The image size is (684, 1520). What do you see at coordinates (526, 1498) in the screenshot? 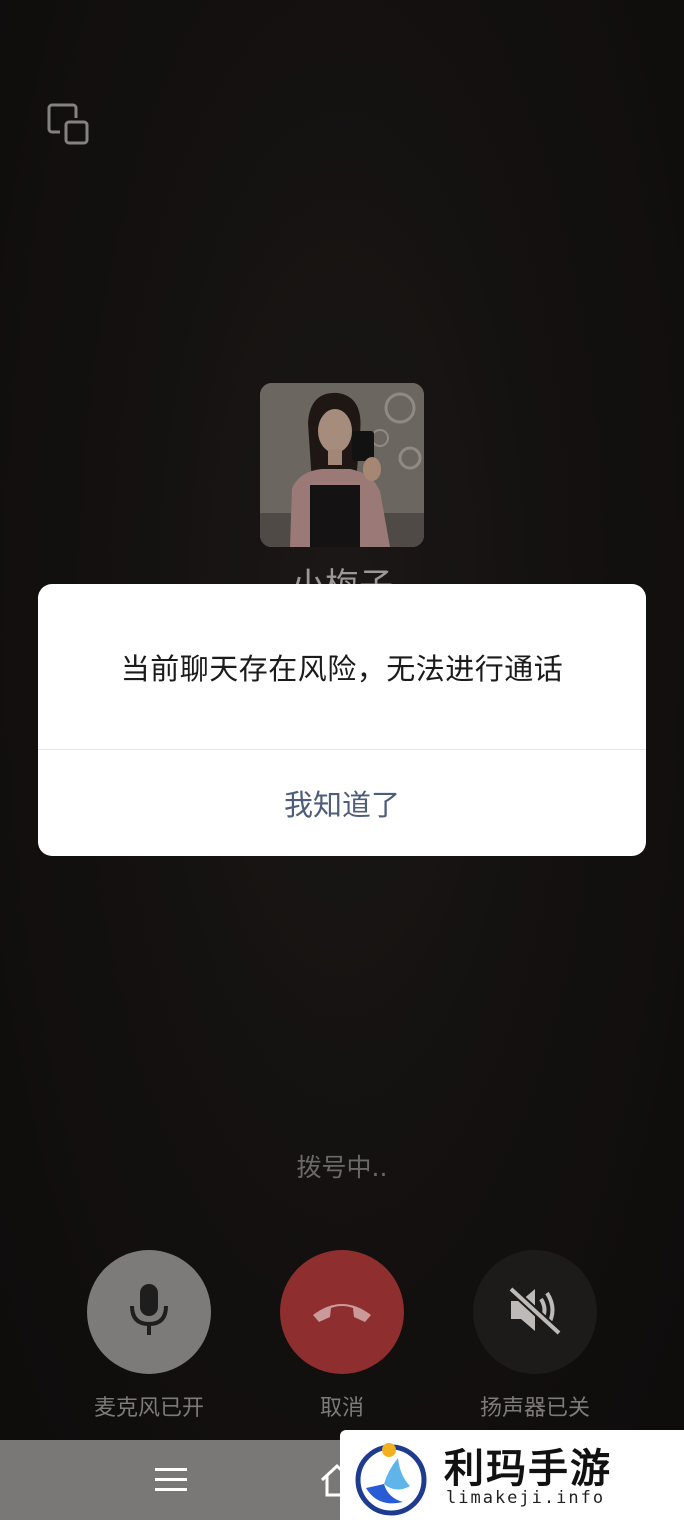
I see `watermark-url: limakeji.info` at bounding box center [526, 1498].